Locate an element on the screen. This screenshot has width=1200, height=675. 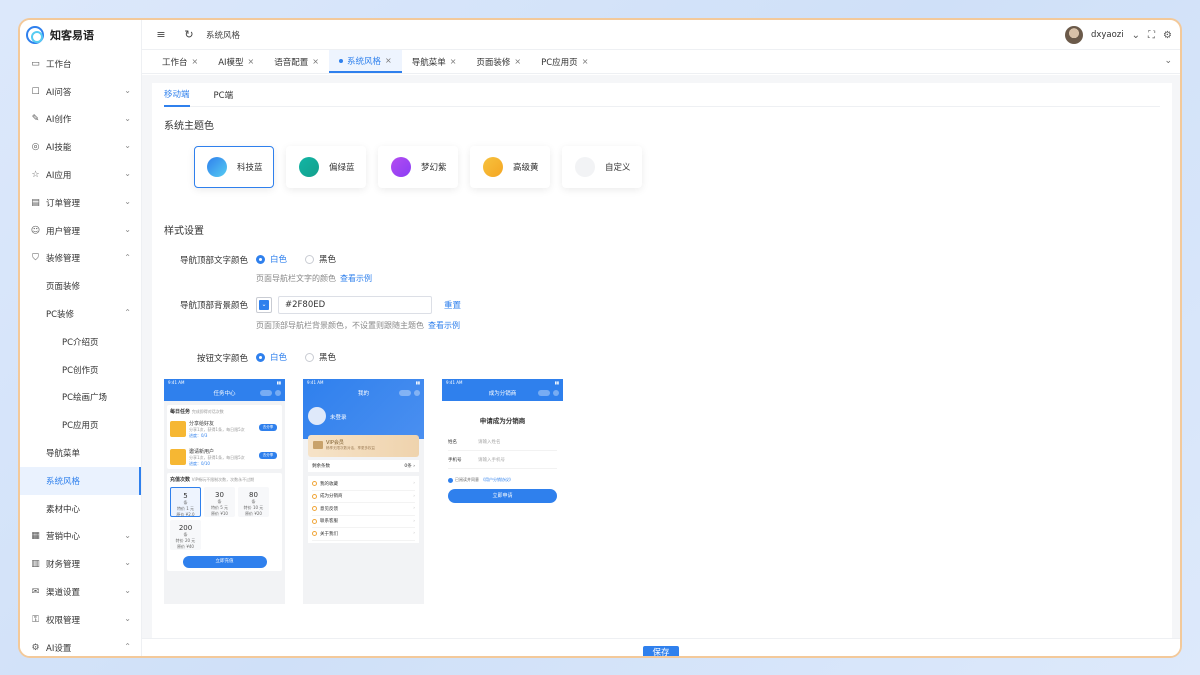
sidebar-item: 导航菜单 is located at coordinates (80, 453).